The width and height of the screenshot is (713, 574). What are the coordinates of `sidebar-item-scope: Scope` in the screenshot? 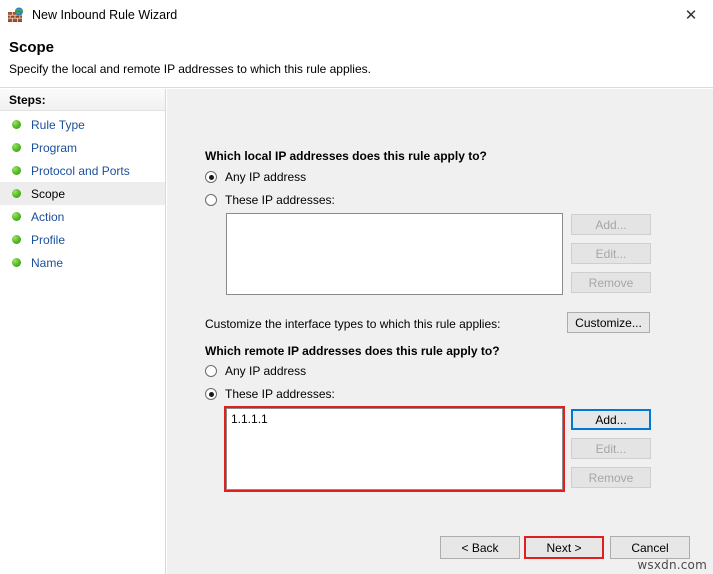 It's located at (82, 193).